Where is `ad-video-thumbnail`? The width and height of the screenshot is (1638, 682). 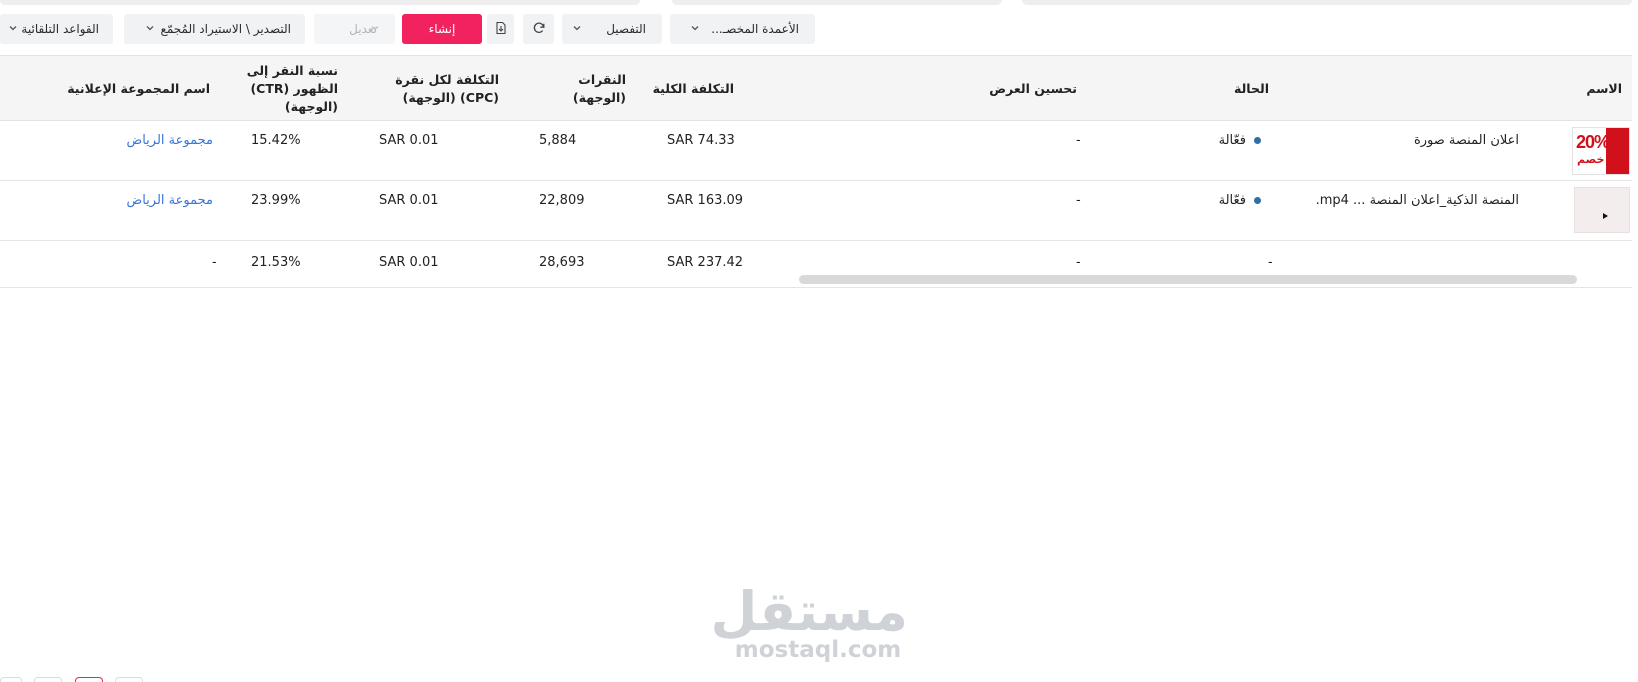 ad-video-thumbnail is located at coordinates (1602, 210).